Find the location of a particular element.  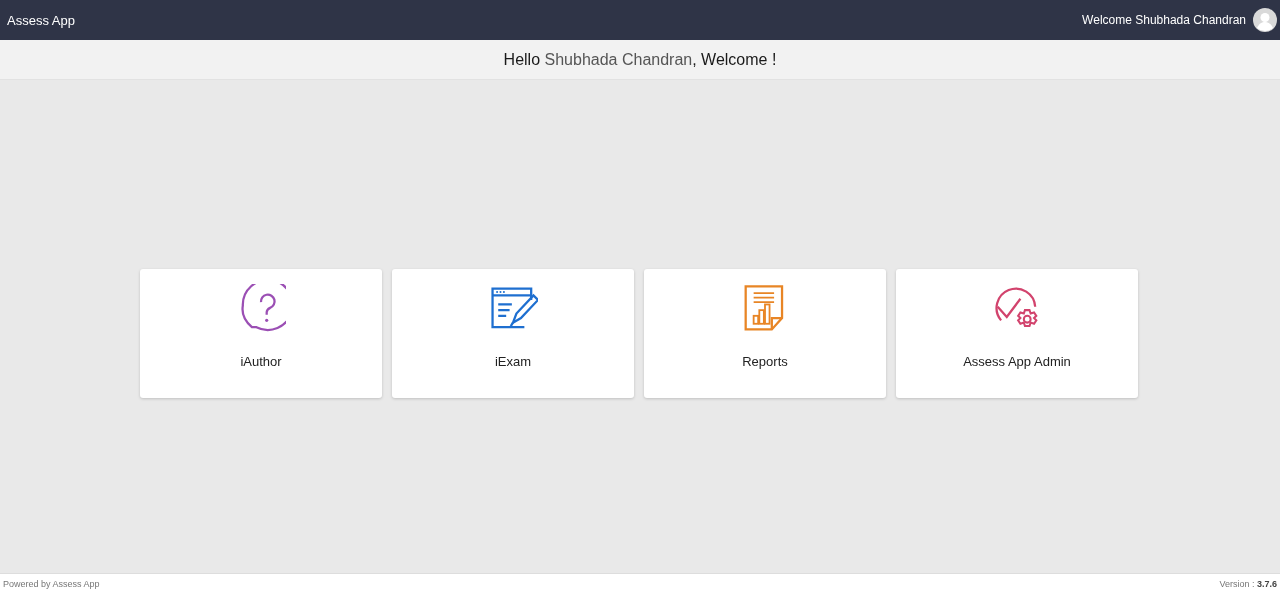

app-card: iExam is located at coordinates (513, 333).